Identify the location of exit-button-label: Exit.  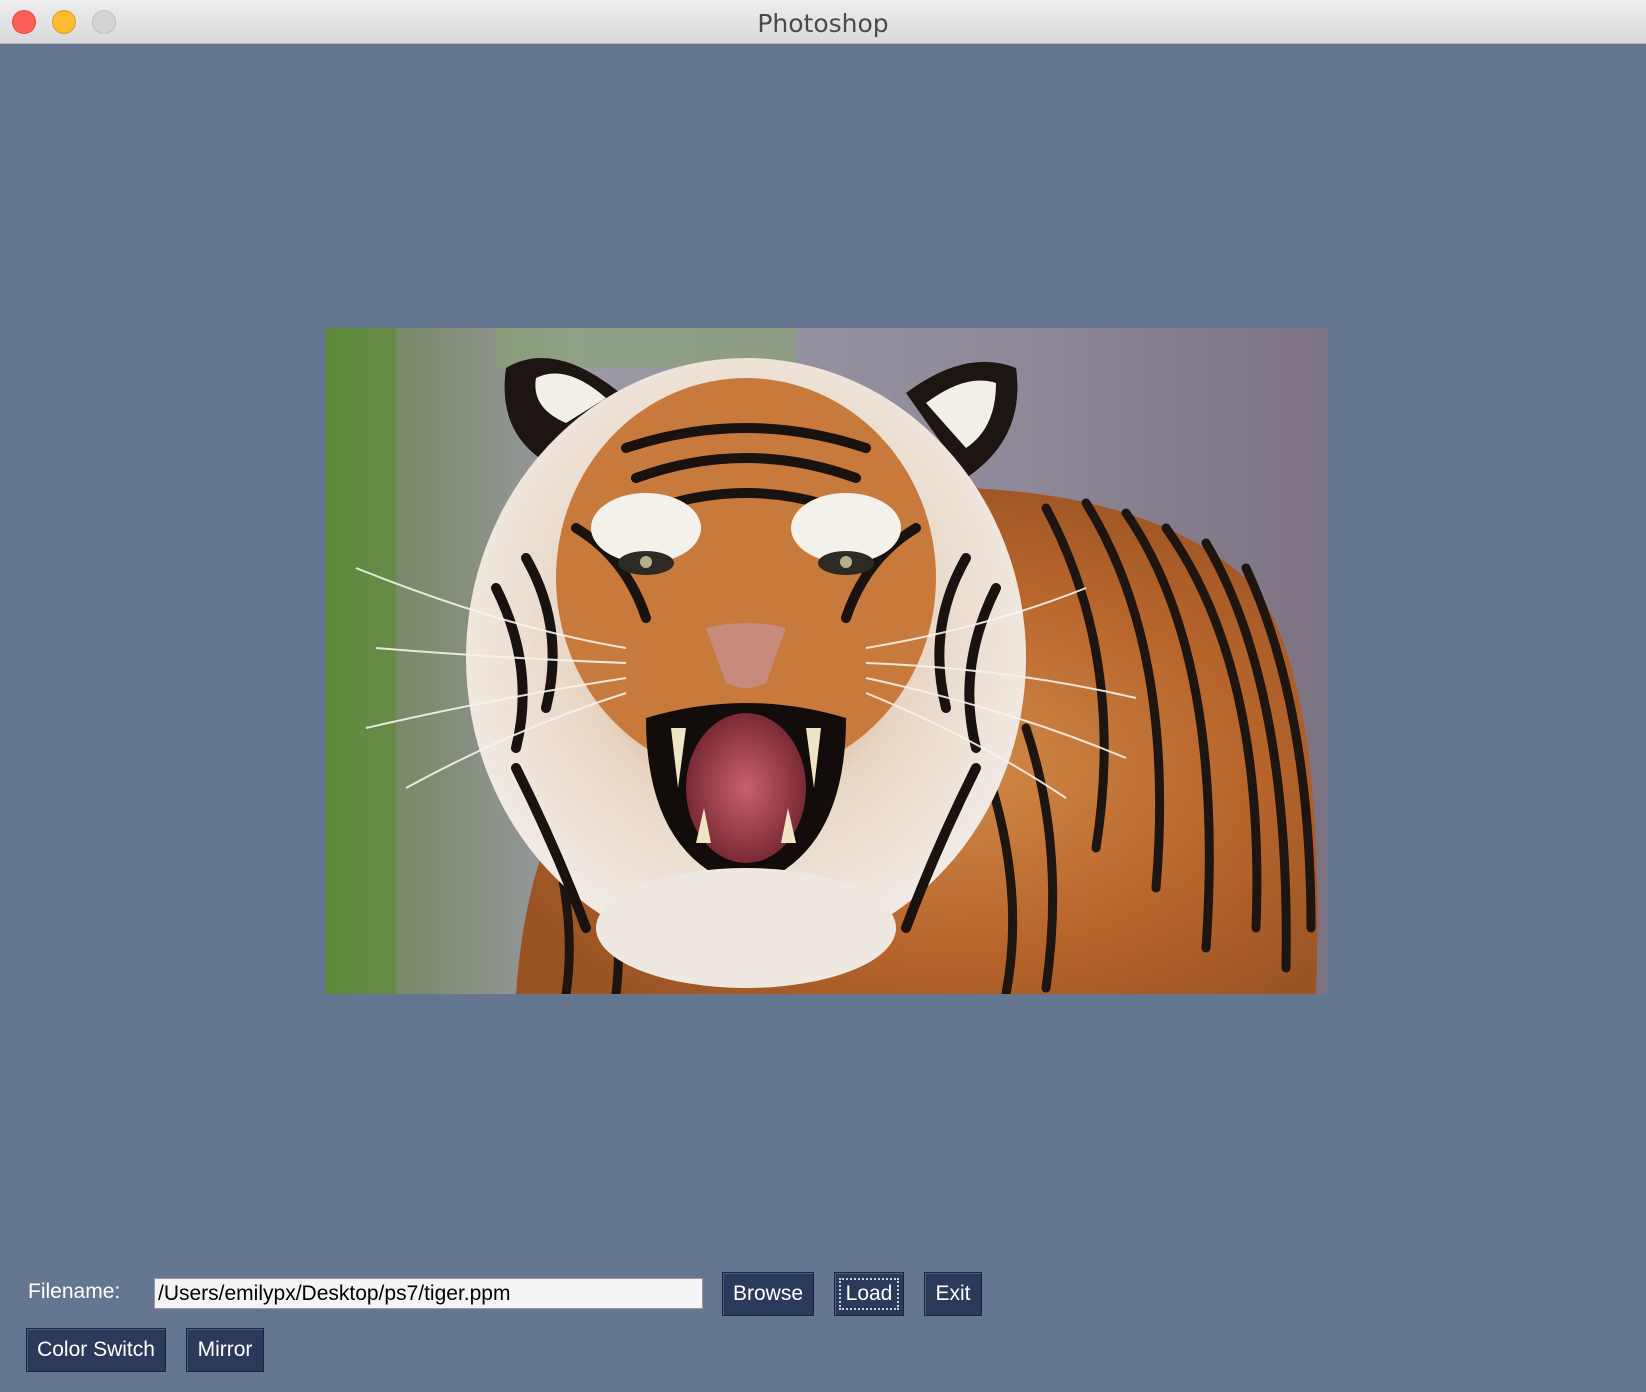
(953, 1293).